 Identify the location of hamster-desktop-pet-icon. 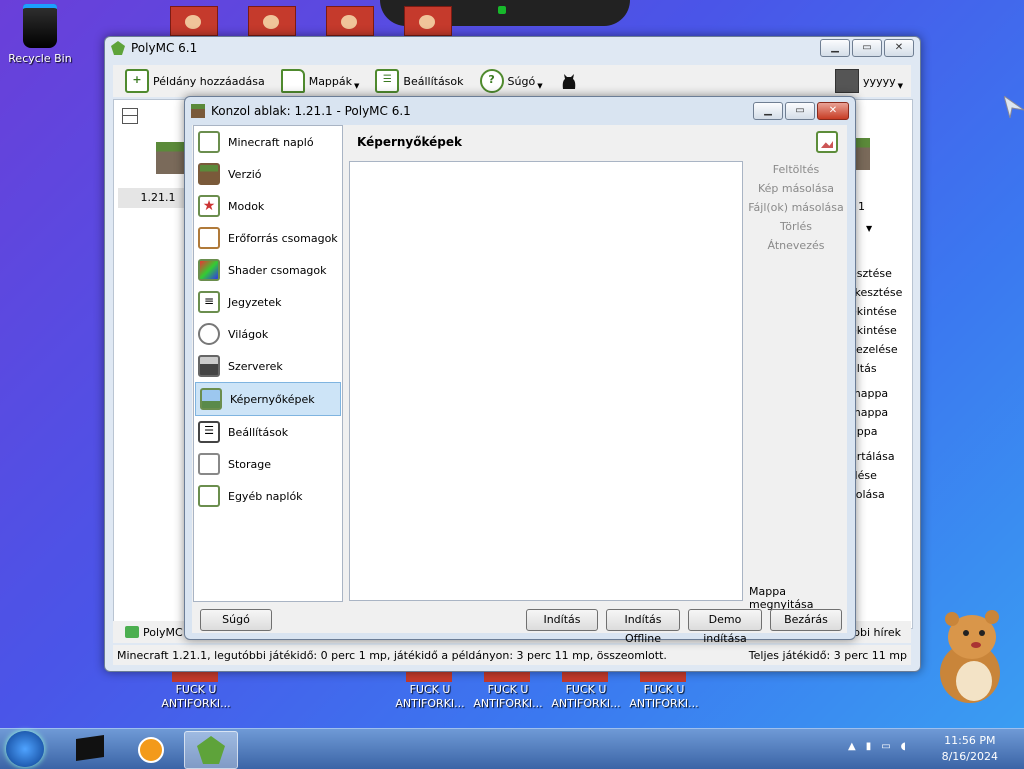
(971, 655).